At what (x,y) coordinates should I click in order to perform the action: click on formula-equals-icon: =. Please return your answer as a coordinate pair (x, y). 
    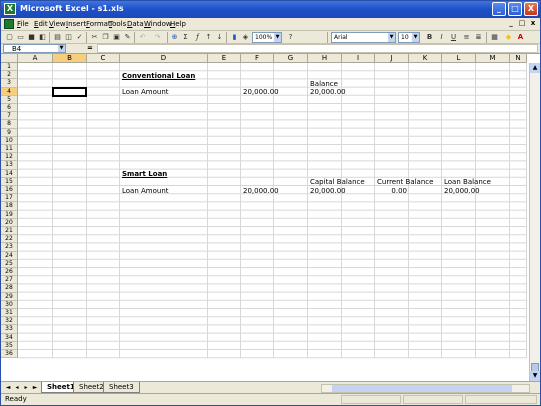
    Looking at the image, I should click on (90, 48).